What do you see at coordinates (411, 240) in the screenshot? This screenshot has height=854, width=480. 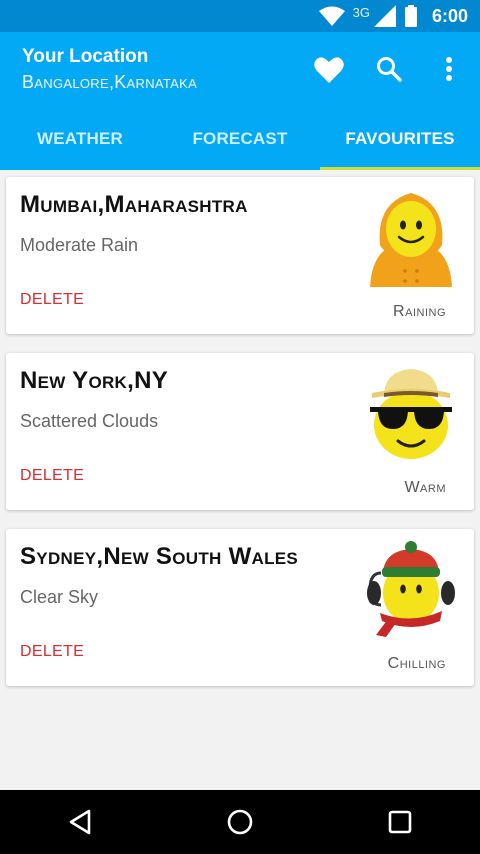 I see `raincoat-emoji-icon` at bounding box center [411, 240].